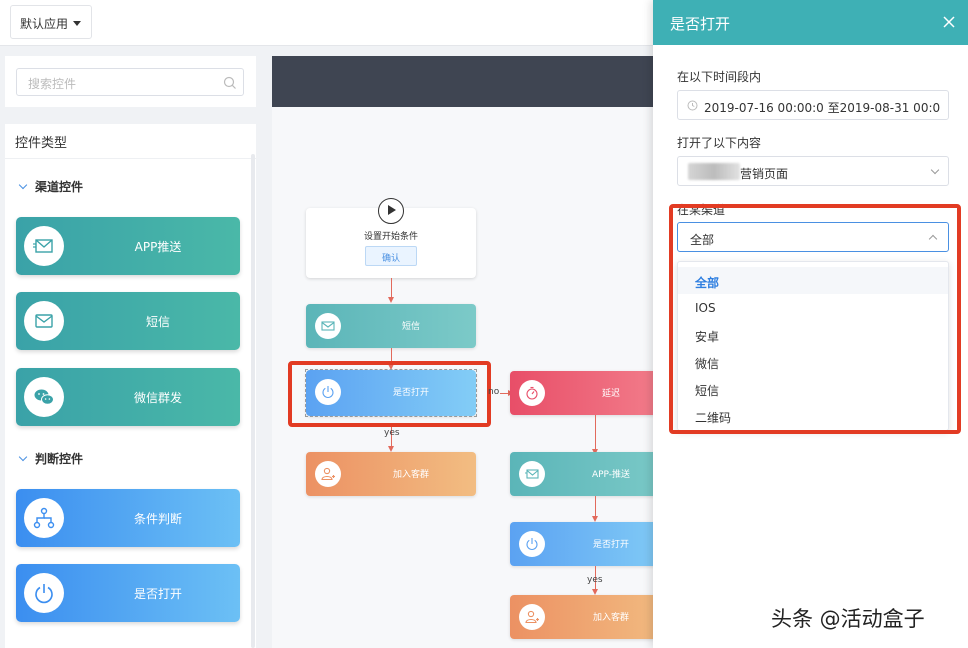 The image size is (968, 648). Describe the element at coordinates (391, 300) in the screenshot. I see `arrow-down-icon` at that location.